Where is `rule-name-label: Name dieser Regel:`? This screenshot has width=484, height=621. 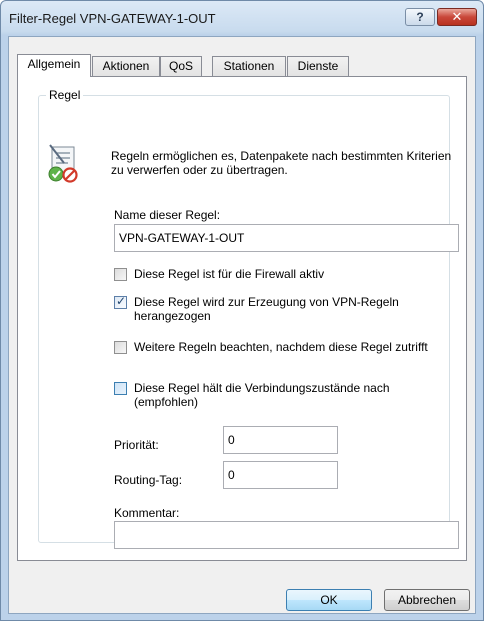
rule-name-label: Name dieser Regel: is located at coordinates (167, 215).